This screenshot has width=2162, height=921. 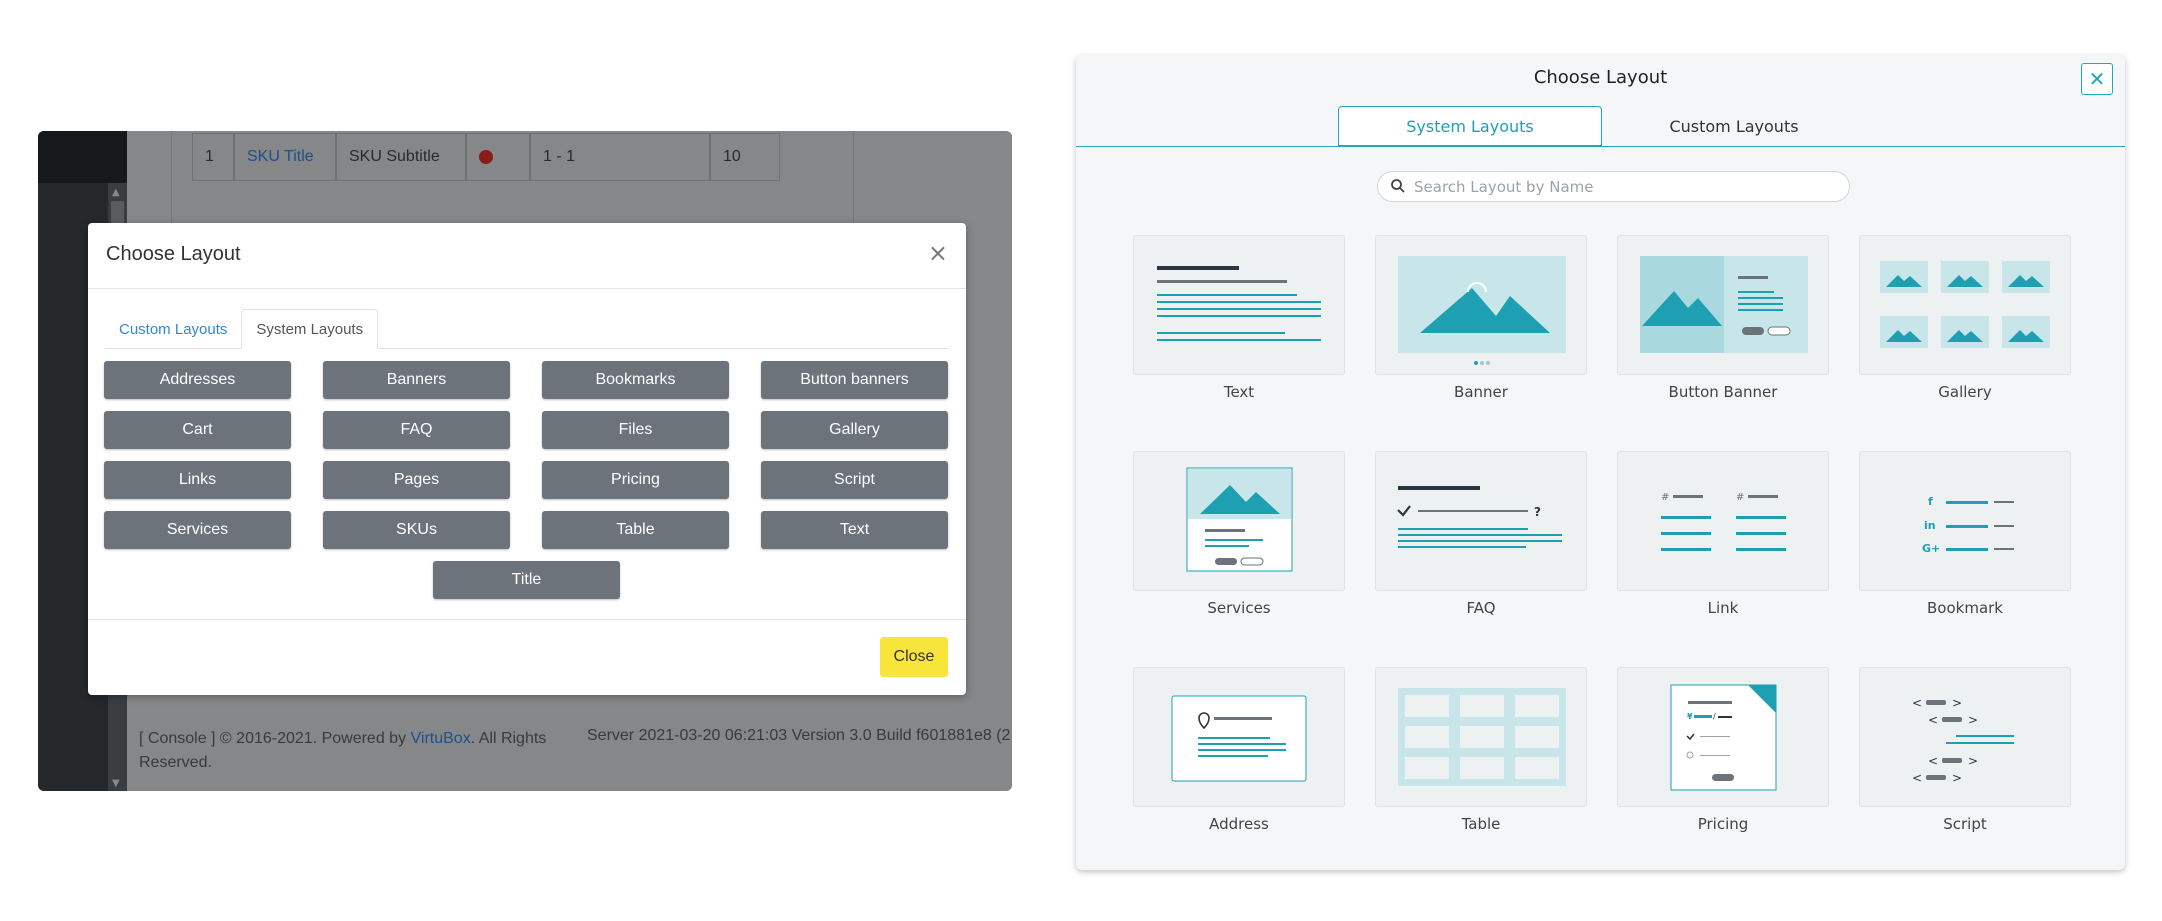 What do you see at coordinates (197, 430) in the screenshot?
I see `layout-button-cart: Cart` at bounding box center [197, 430].